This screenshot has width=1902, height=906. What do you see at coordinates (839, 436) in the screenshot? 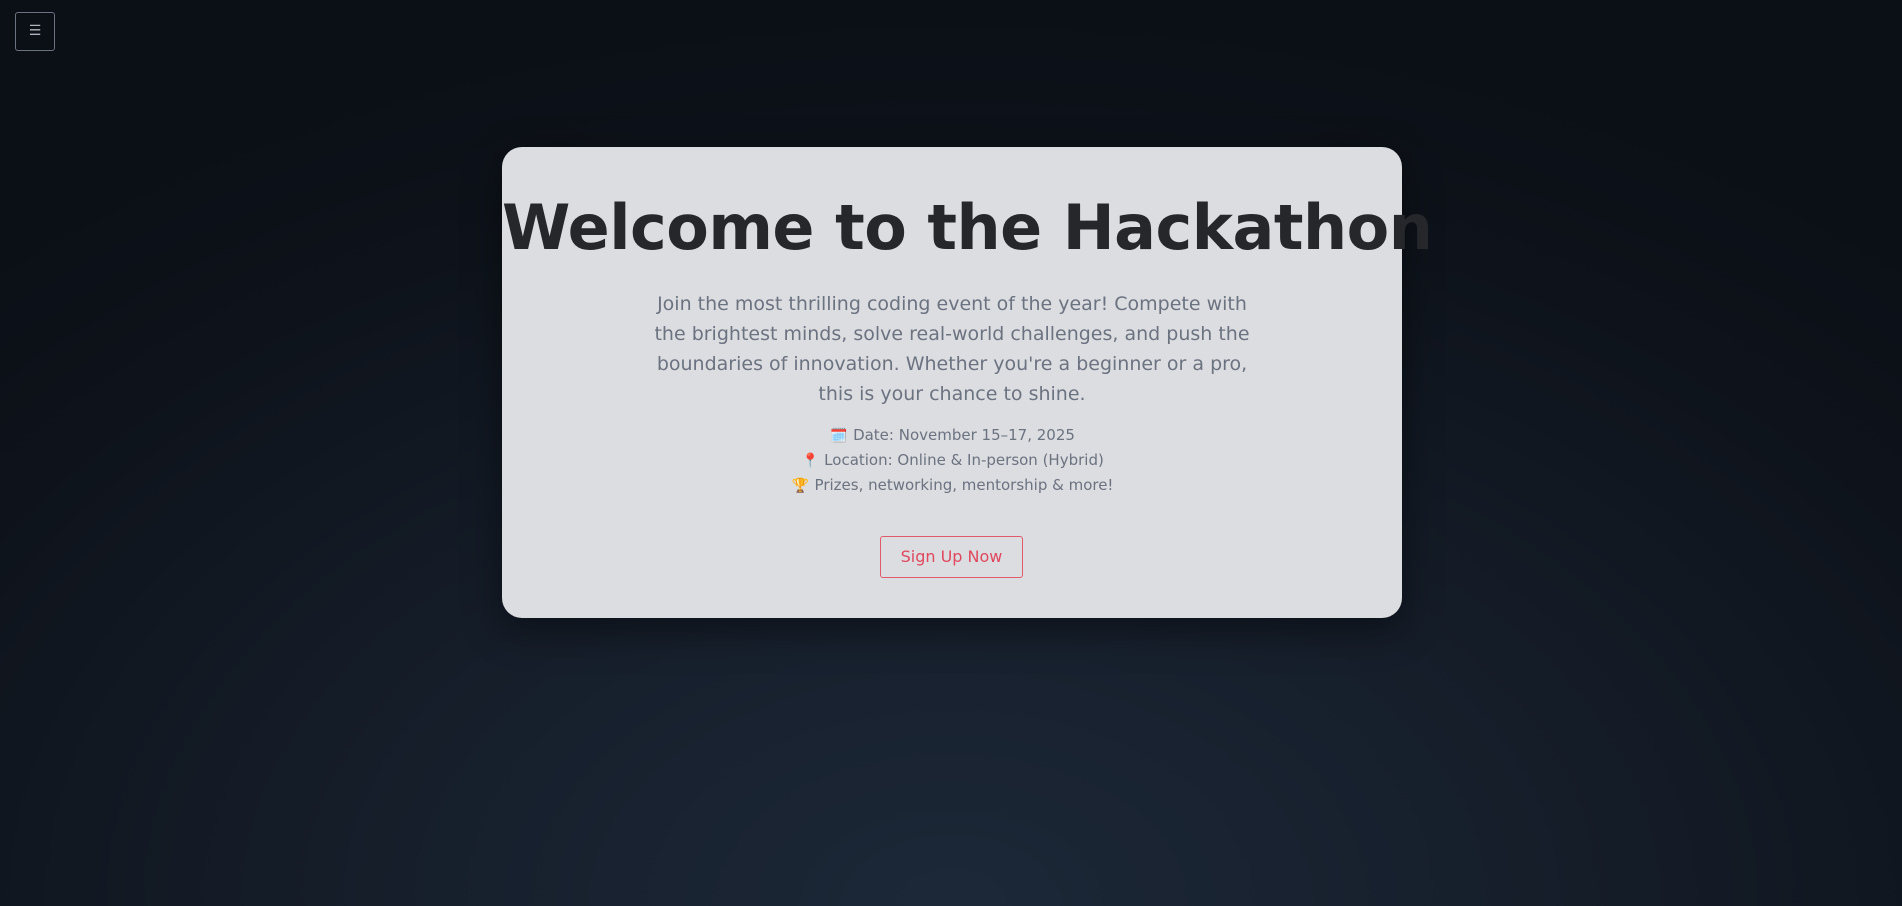
I see `calendar-icon: 🗓️` at bounding box center [839, 436].